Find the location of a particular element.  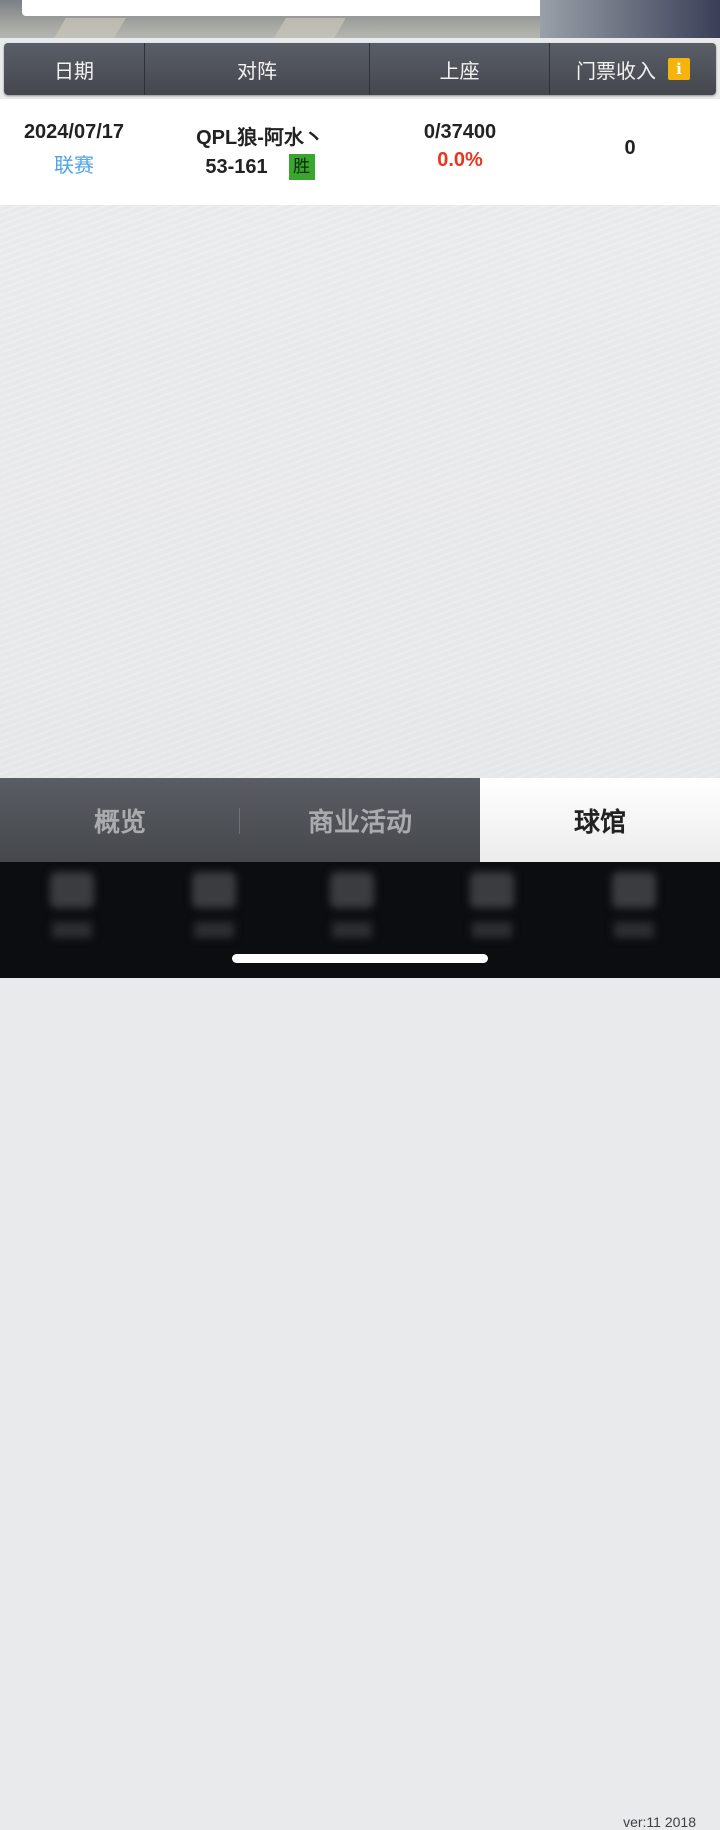

attendance-rate: 0.0% is located at coordinates (460, 160).